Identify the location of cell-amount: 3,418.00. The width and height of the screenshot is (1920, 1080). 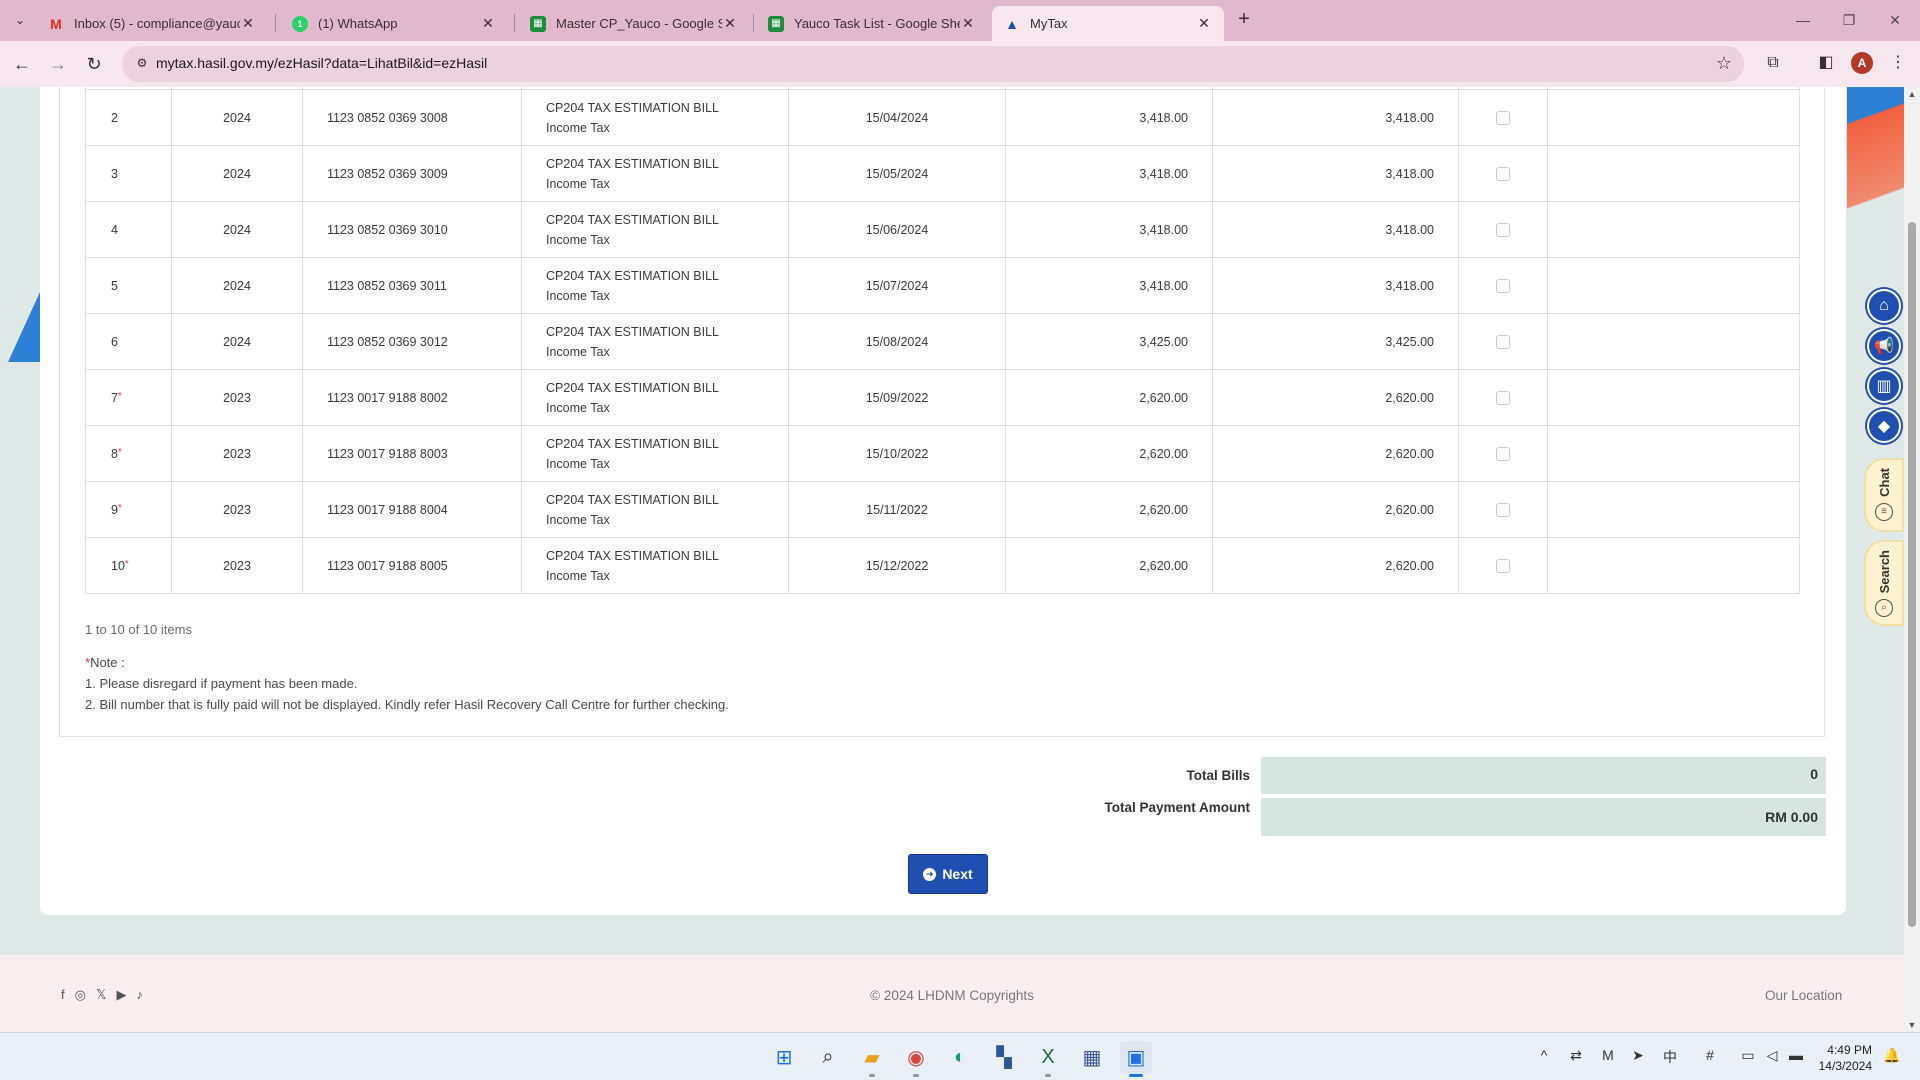
(1109, 173).